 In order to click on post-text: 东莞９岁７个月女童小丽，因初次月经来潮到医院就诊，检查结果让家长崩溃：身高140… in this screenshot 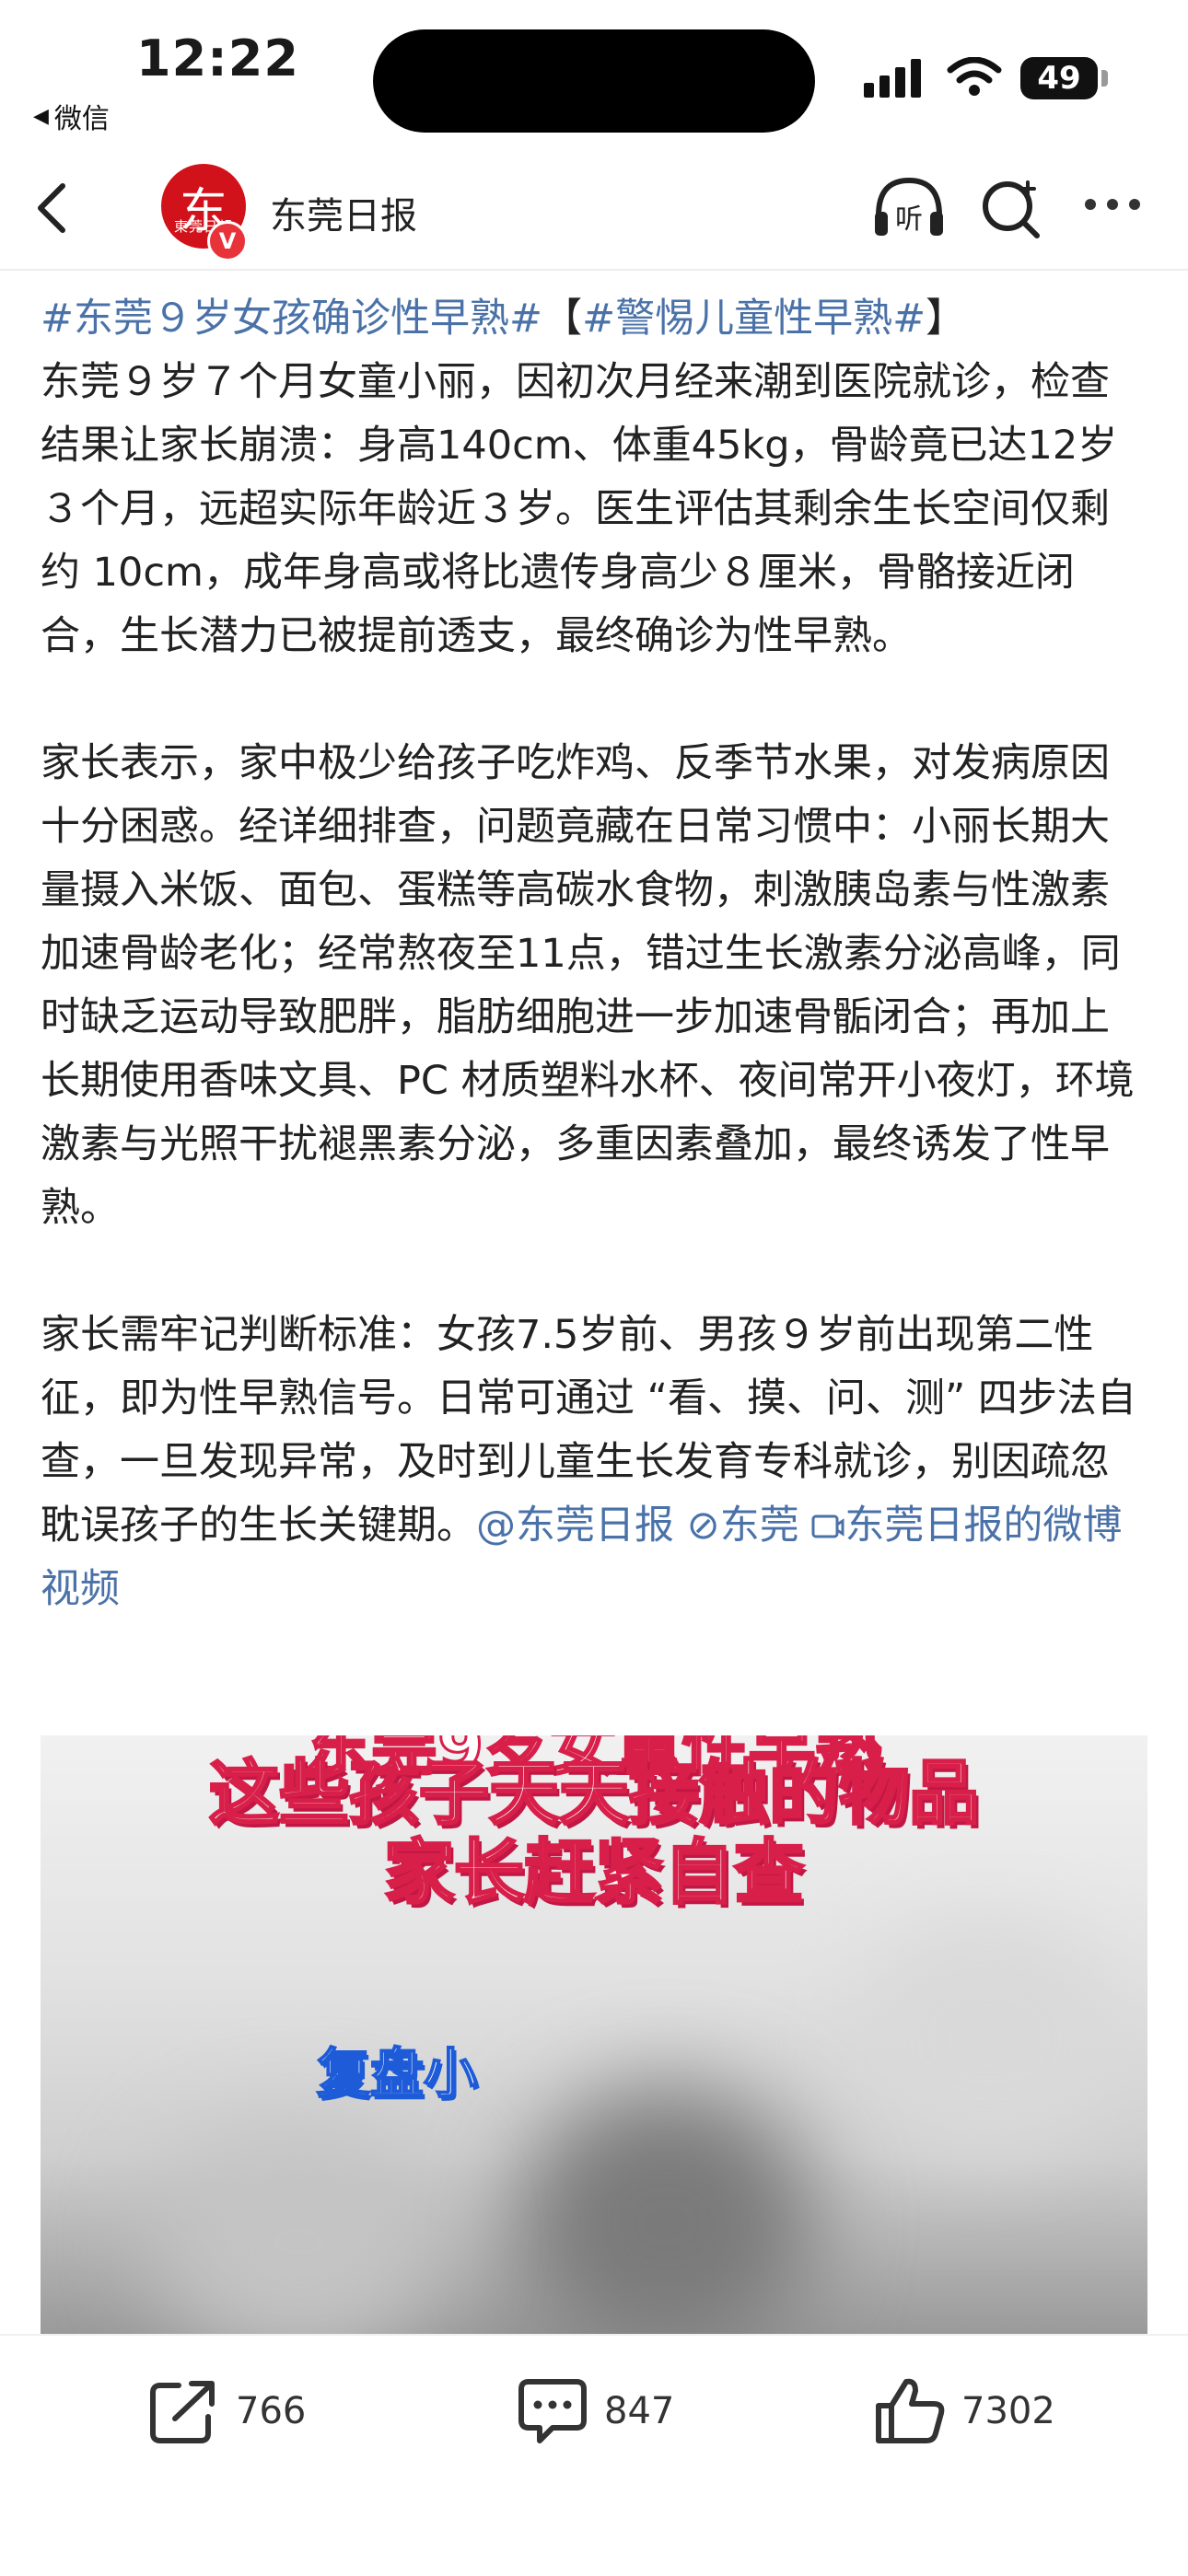, I will do `click(579, 509)`.